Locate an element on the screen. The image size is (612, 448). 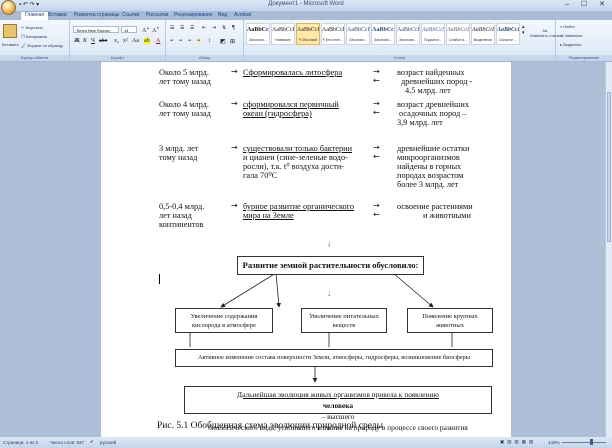
tab-view: Вид is located at coordinates (222, 15).